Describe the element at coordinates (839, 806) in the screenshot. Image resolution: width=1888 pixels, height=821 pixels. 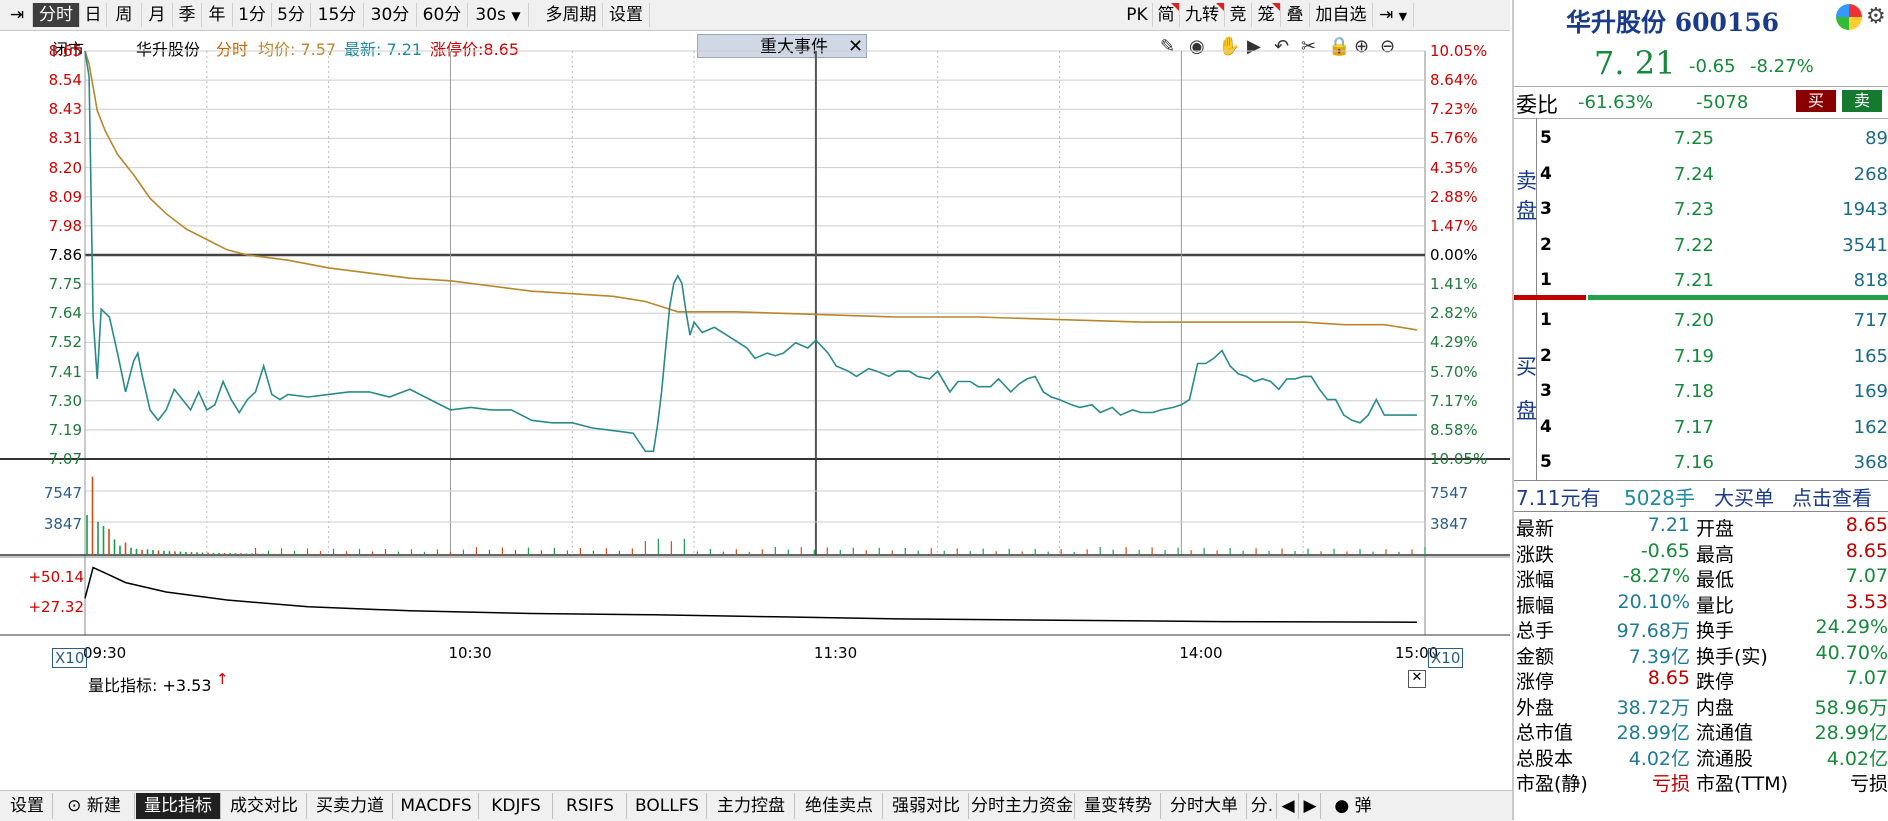
I see `indicator-tab: 绝佳卖点` at that location.